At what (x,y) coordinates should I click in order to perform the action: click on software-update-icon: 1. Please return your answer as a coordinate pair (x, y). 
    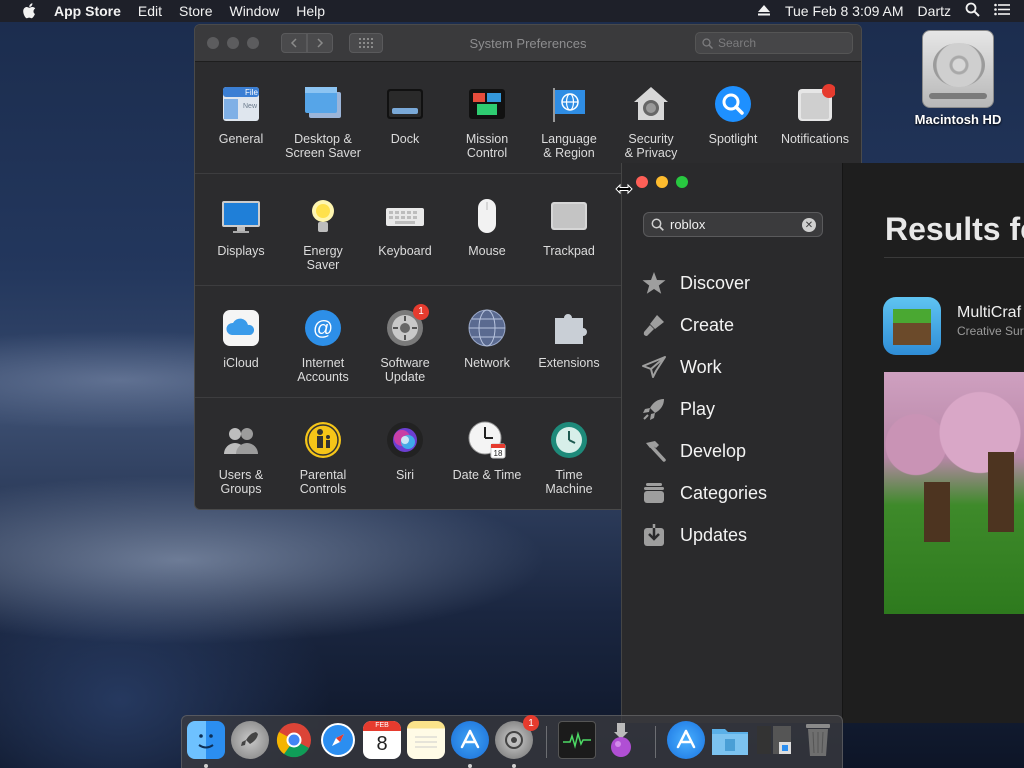
    Looking at the image, I should click on (407, 326).